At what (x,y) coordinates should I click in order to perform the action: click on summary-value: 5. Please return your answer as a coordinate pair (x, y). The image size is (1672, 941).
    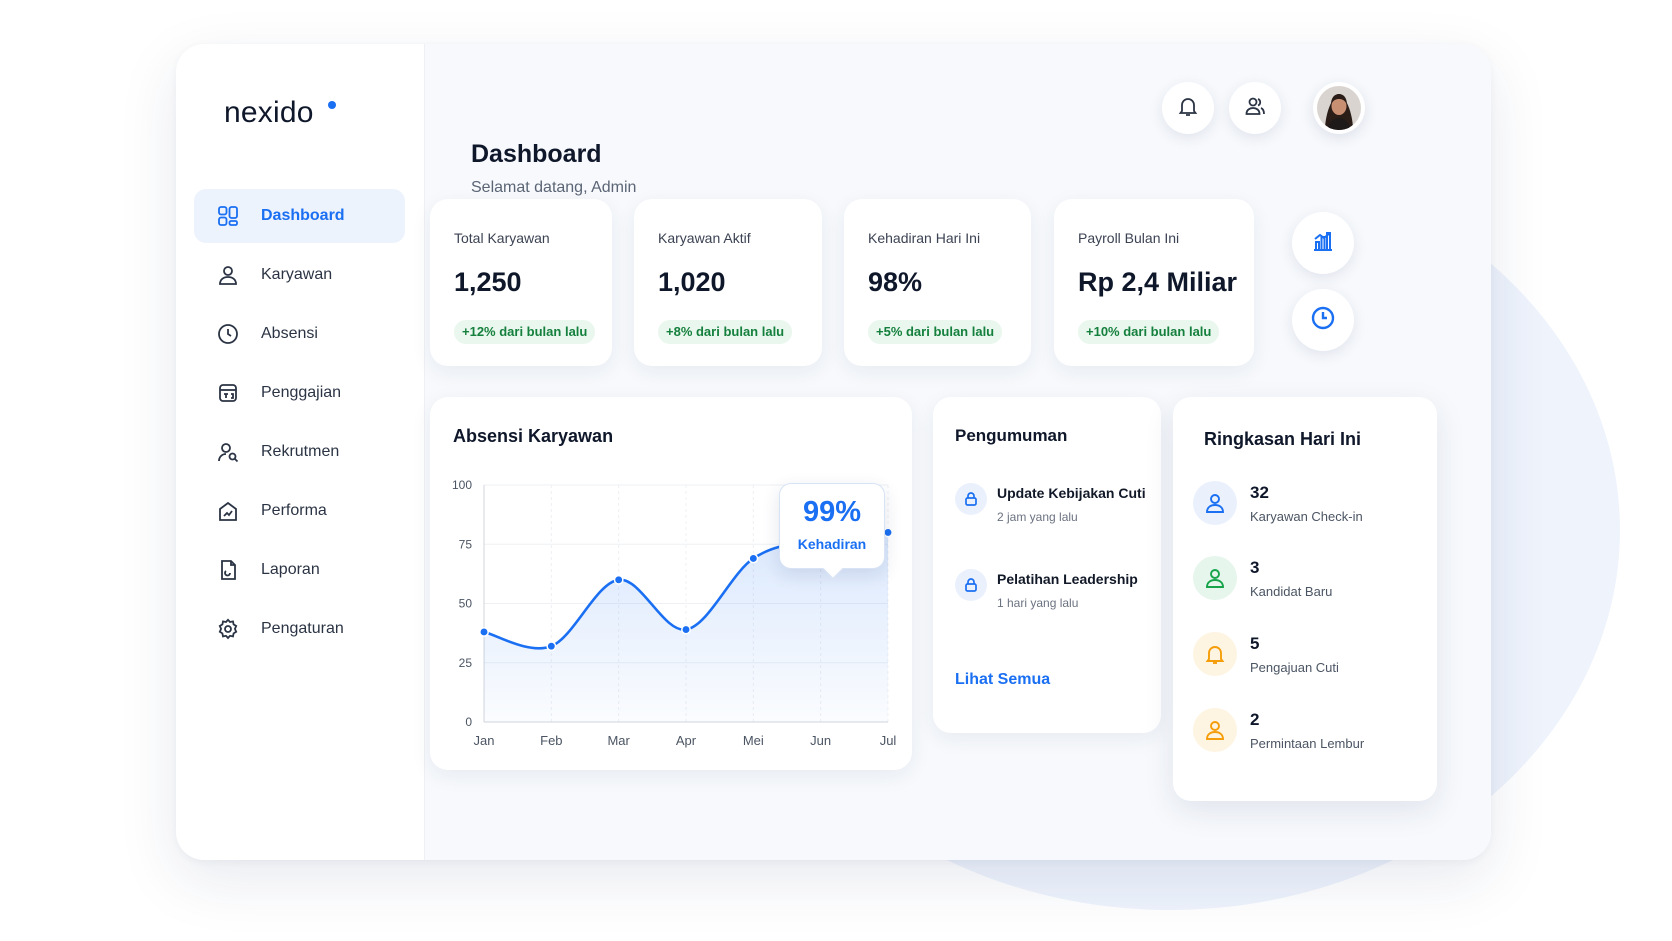
    Looking at the image, I should click on (1255, 643).